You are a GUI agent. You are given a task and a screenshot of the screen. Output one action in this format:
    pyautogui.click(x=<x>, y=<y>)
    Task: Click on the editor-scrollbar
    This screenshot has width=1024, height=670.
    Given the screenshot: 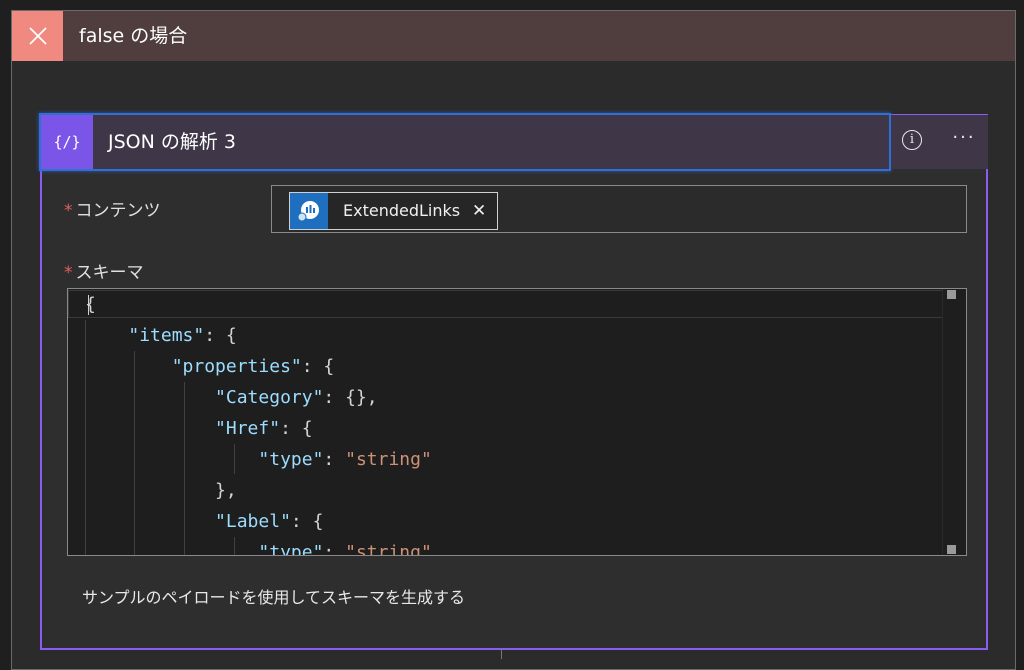 What is the action you would take?
    pyautogui.click(x=954, y=422)
    